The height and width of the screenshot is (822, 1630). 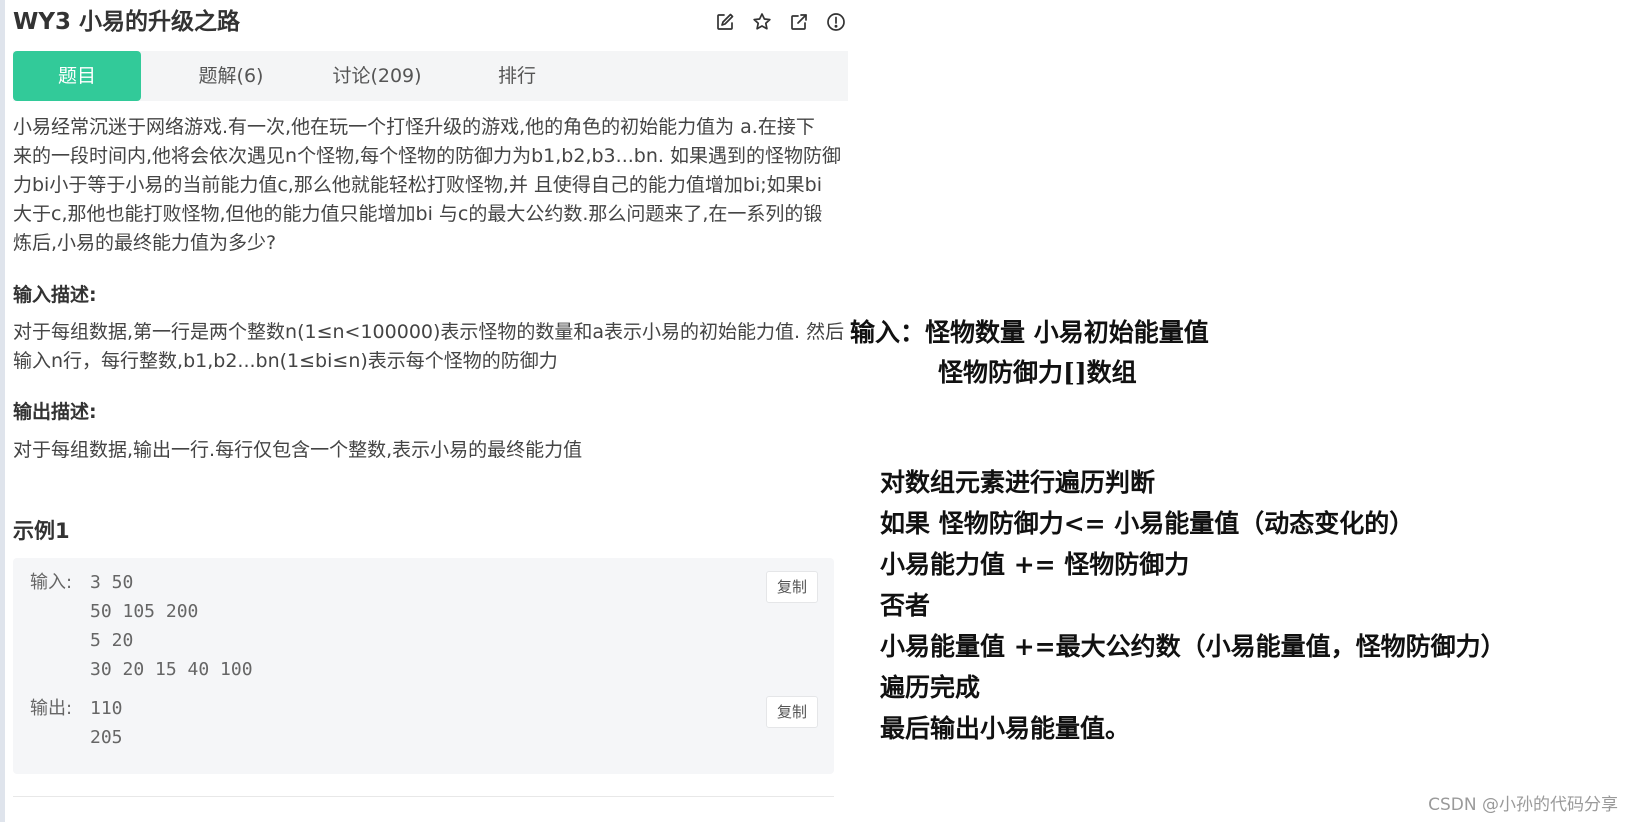 What do you see at coordinates (725, 22) in the screenshot?
I see `edit-icon` at bounding box center [725, 22].